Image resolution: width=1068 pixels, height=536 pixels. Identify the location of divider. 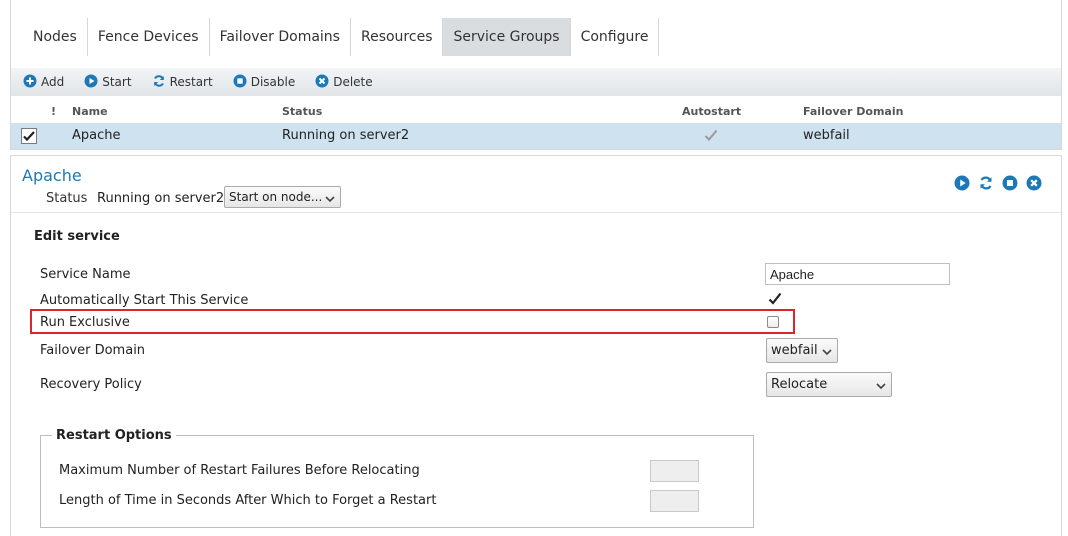
(536, 212).